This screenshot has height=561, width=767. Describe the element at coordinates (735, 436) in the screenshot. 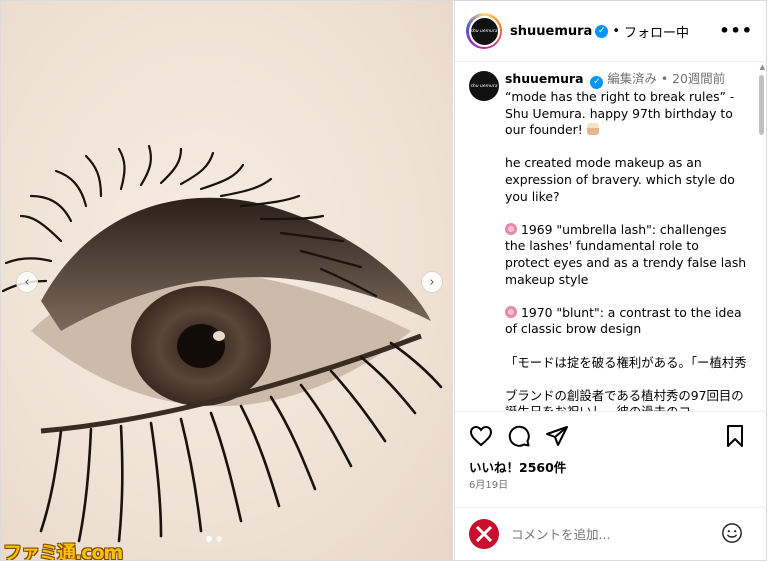

I see `bookmark-icon` at that location.